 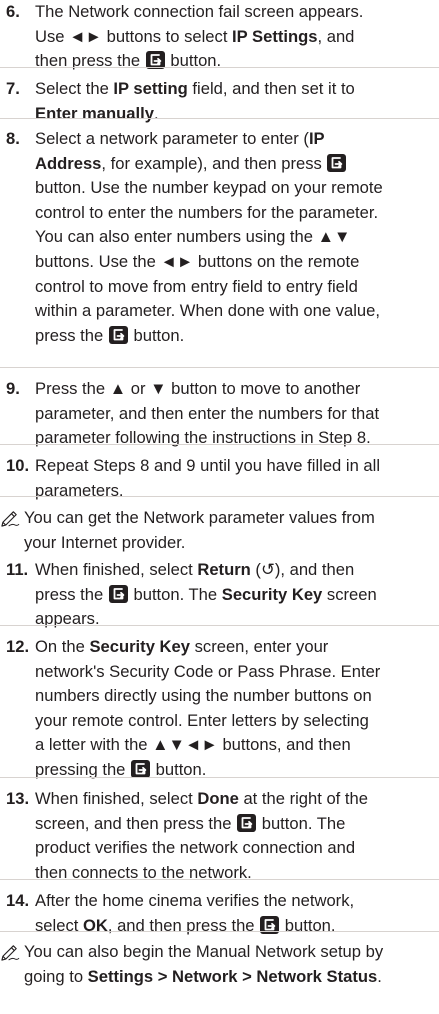 I want to click on text-run: press the, so click(x=71, y=335).